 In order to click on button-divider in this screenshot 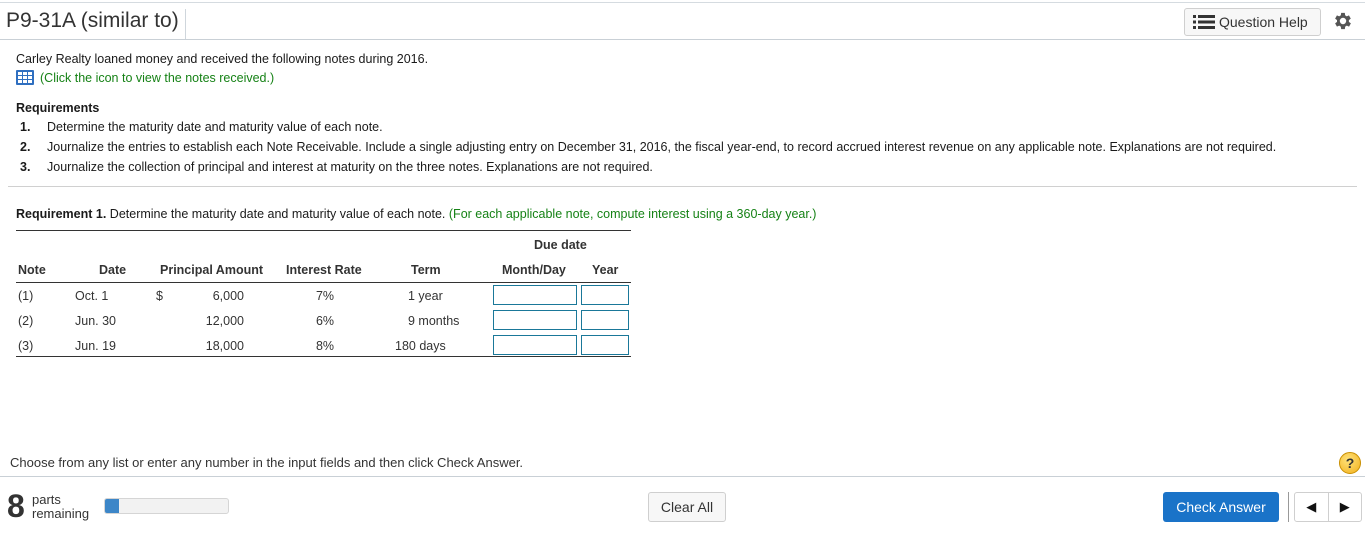, I will do `click(1288, 507)`.